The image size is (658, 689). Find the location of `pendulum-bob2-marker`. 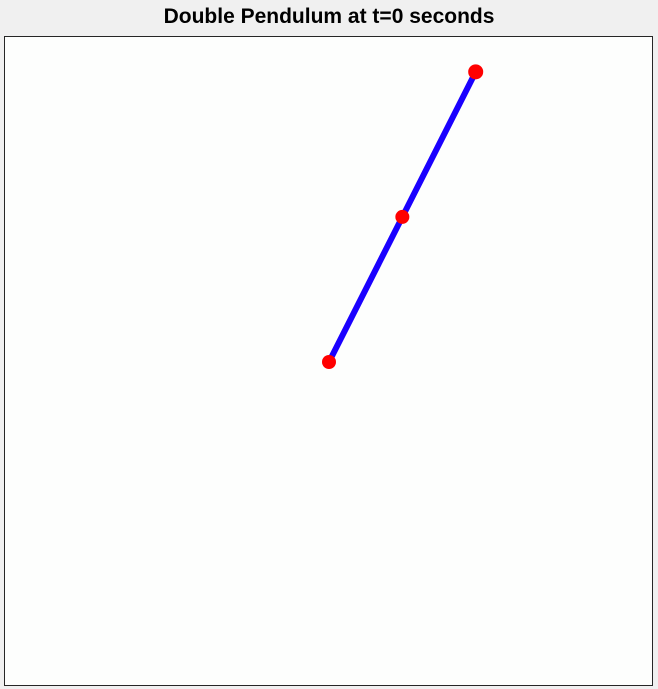

pendulum-bob2-marker is located at coordinates (476, 72).